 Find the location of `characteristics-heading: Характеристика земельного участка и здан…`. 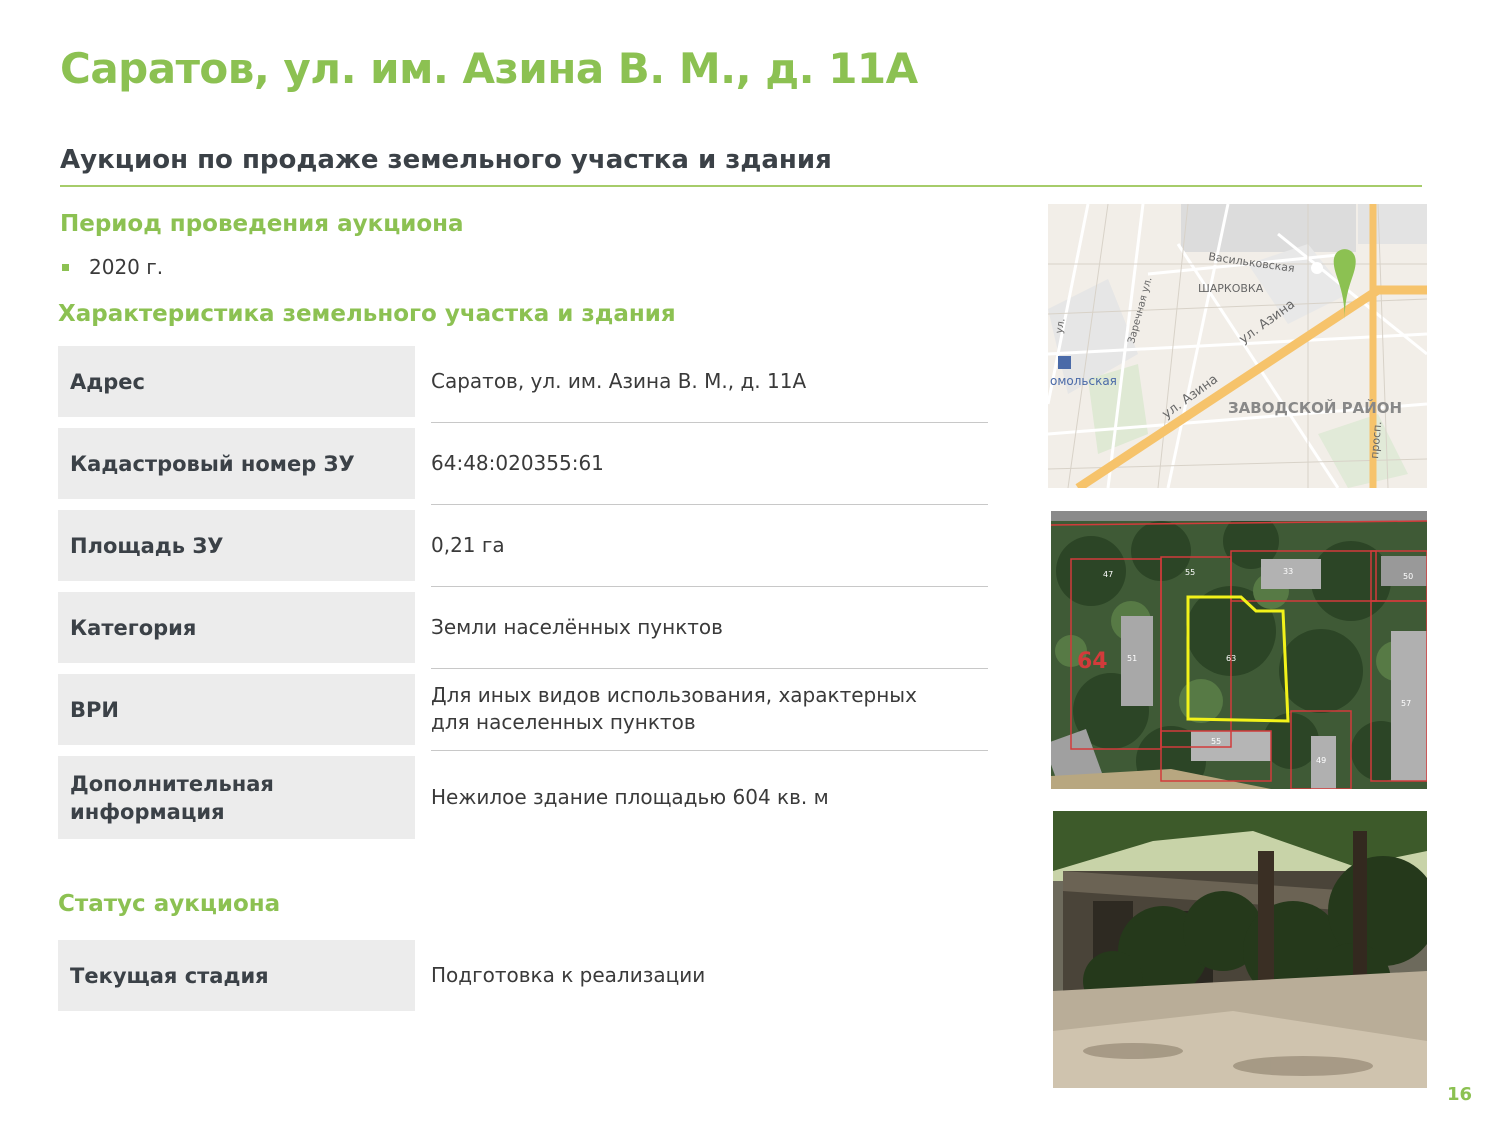

characteristics-heading: Характеристика земельного участка и здан… is located at coordinates (367, 314).